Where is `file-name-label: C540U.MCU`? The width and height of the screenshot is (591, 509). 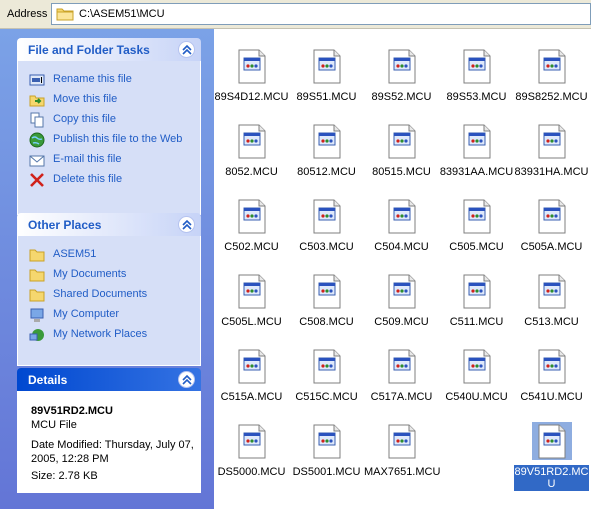 file-name-label: C540U.MCU is located at coordinates (476, 397).